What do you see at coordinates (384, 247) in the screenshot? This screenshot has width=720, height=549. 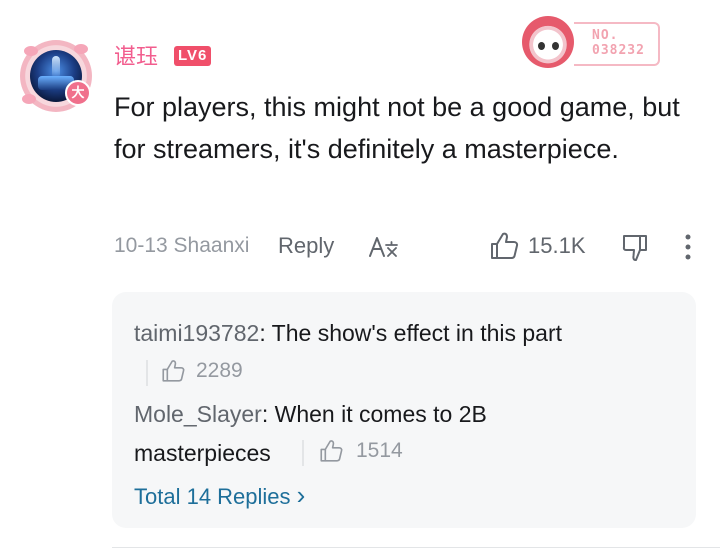 I see `translate-icon` at bounding box center [384, 247].